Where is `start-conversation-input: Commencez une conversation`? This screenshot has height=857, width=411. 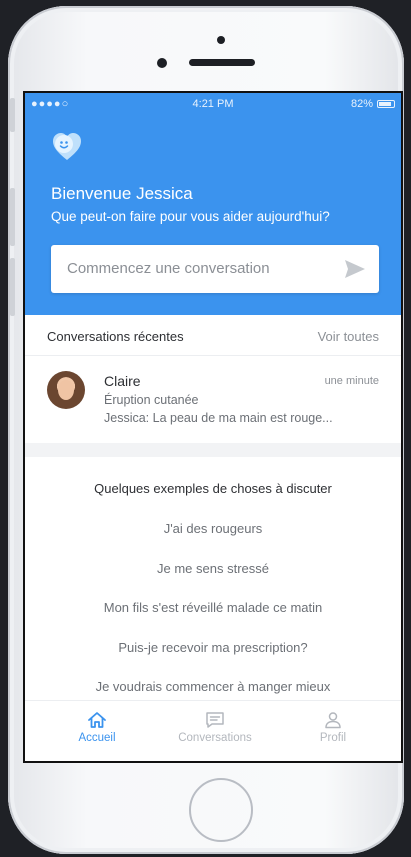
start-conversation-input: Commencez une conversation is located at coordinates (215, 269).